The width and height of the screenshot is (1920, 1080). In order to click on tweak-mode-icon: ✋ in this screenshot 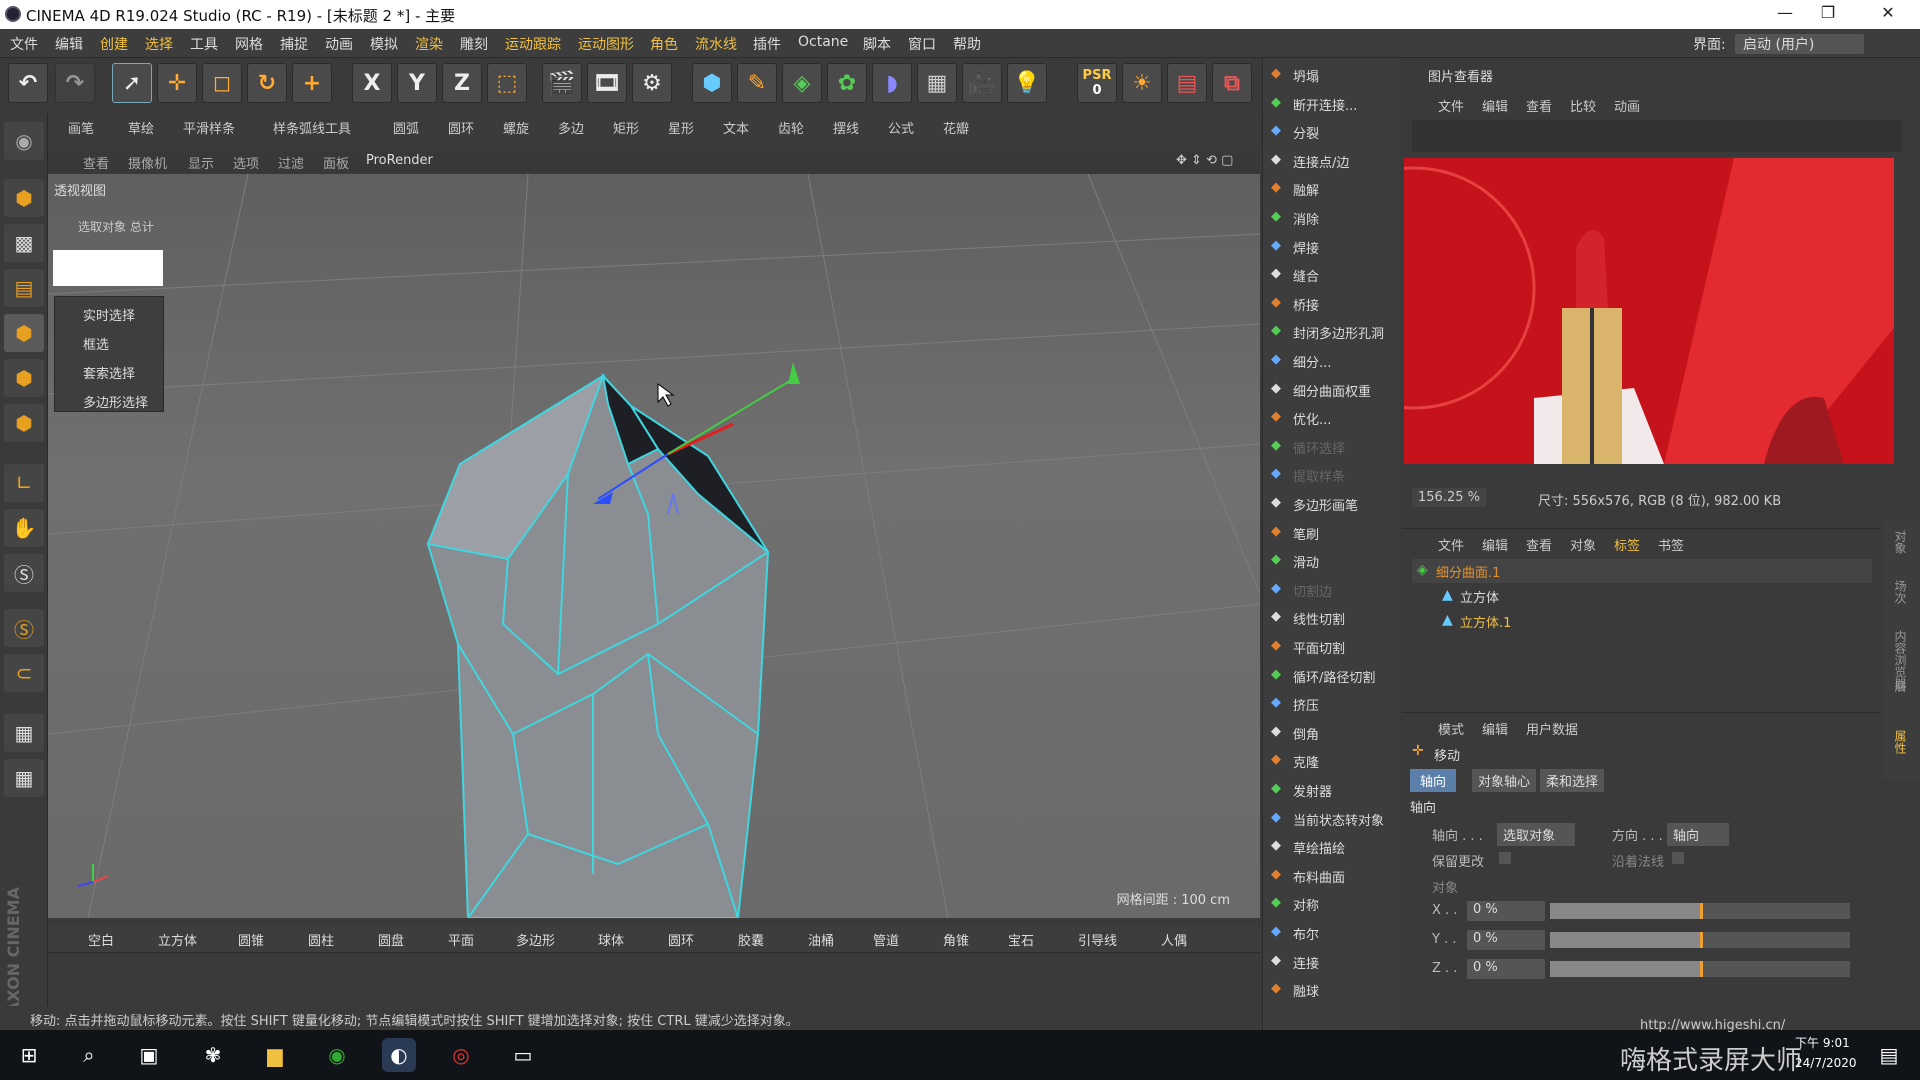, I will do `click(24, 528)`.